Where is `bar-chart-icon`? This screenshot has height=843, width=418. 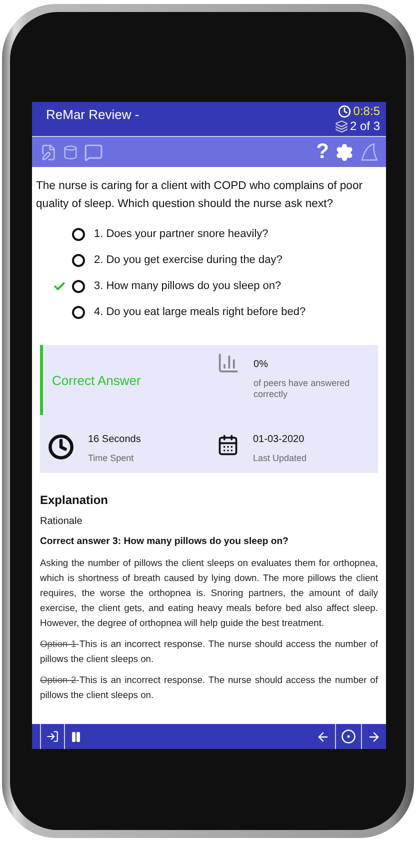
bar-chart-icon is located at coordinates (228, 363).